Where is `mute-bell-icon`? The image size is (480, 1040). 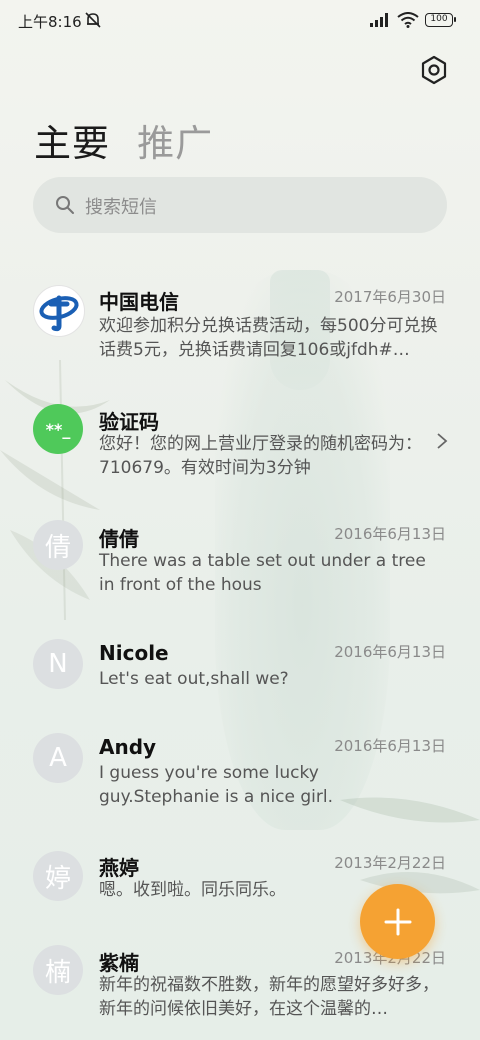 mute-bell-icon is located at coordinates (93, 20).